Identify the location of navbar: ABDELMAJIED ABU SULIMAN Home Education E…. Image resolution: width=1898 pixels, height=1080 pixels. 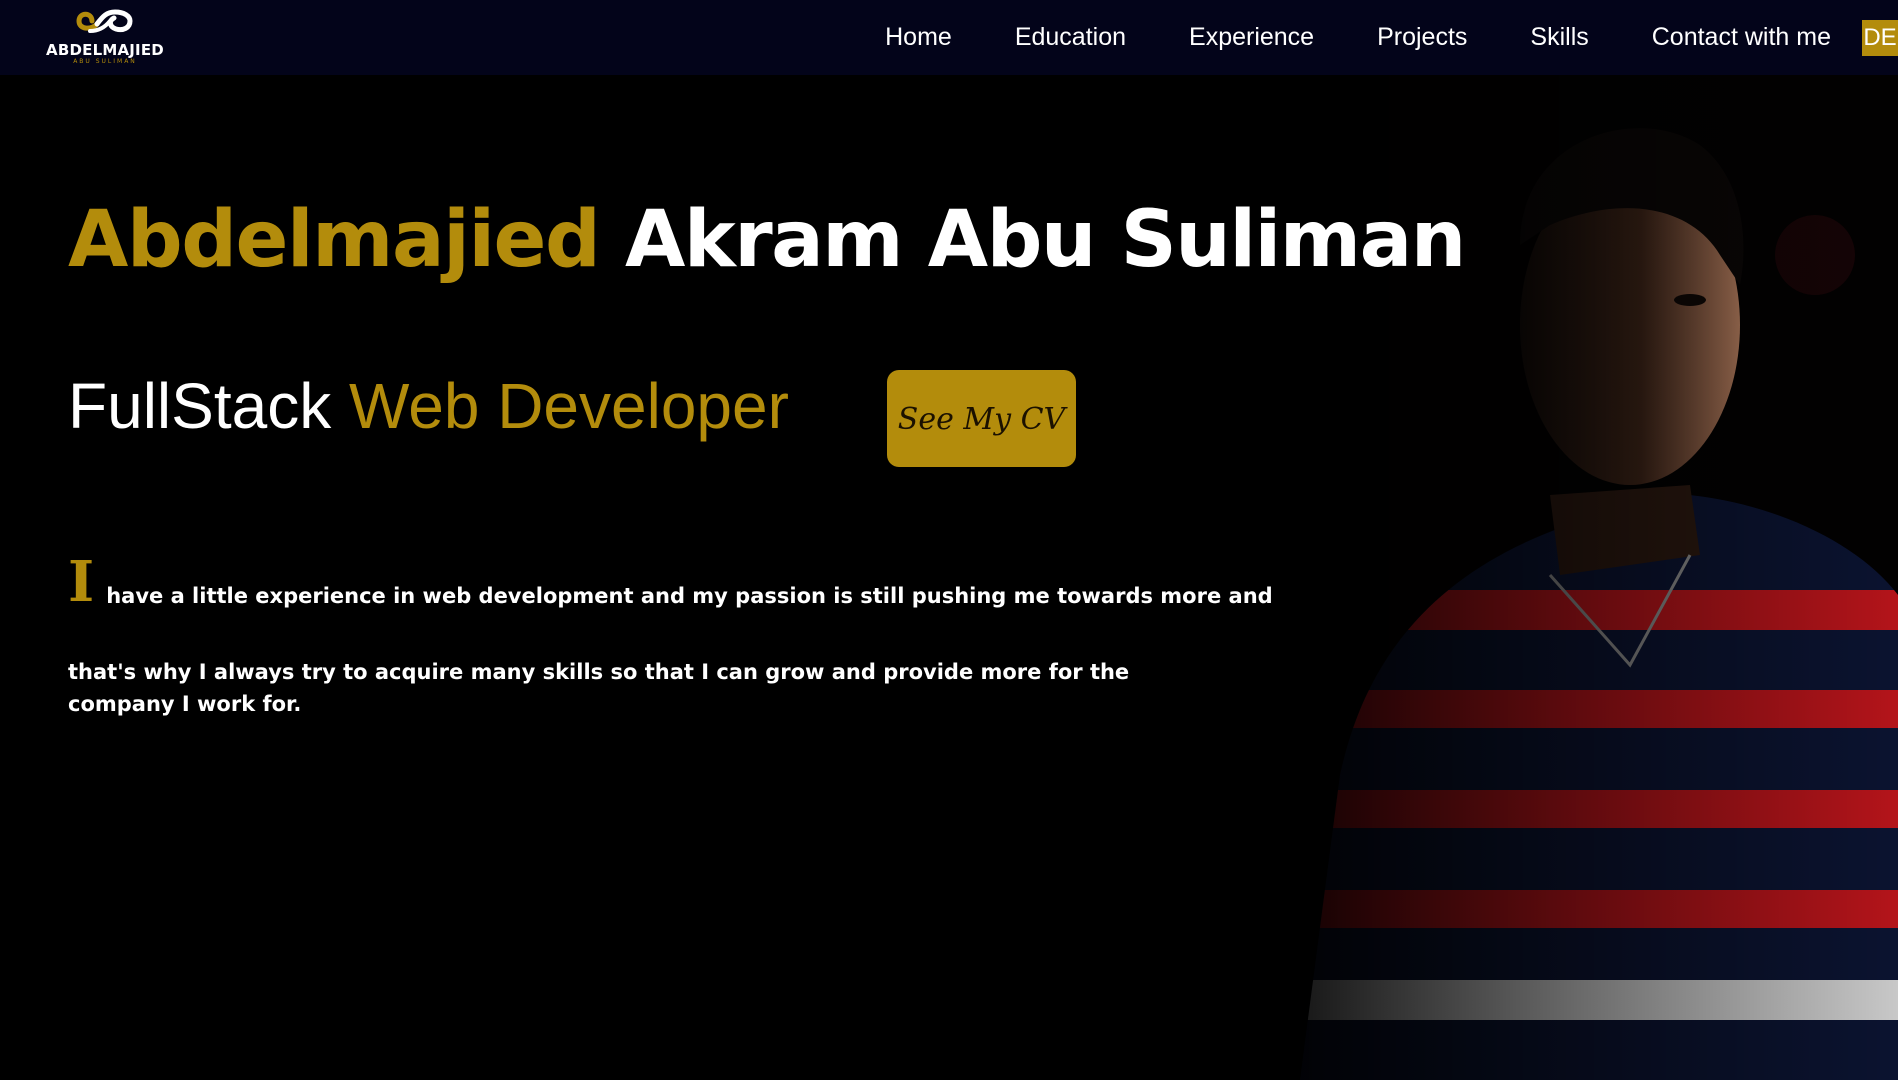
(949, 37).